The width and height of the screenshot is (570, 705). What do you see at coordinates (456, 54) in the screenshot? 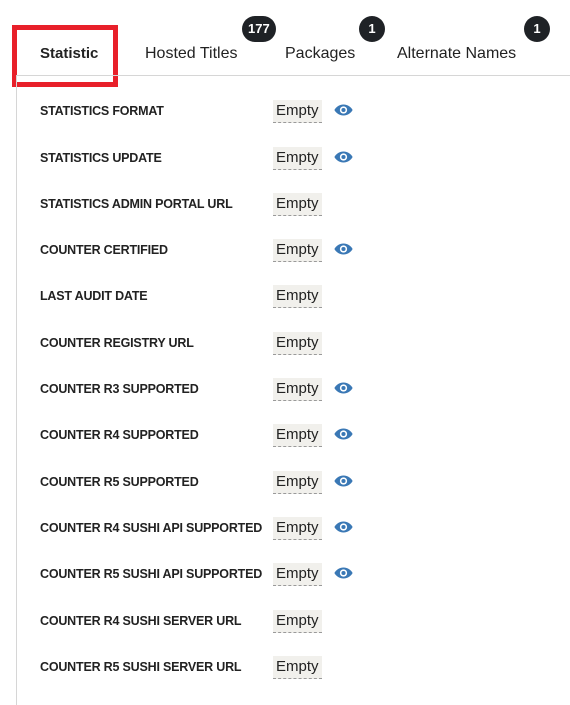
I see `tab-alternate-names: Alternate Names` at bounding box center [456, 54].